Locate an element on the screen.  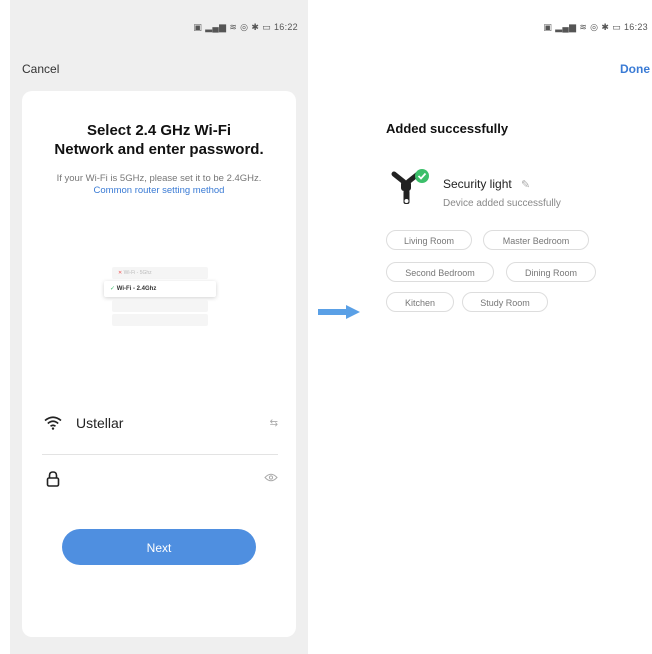
router-setting-link: Common router setting method is located at coordinates (159, 190).